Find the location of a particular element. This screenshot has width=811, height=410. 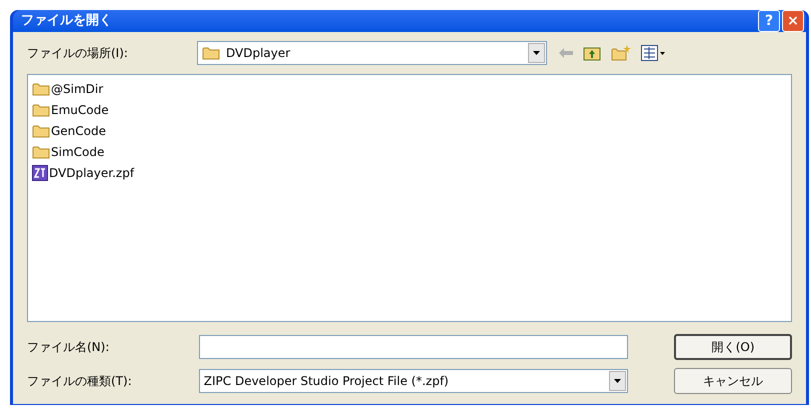

file-list-item: SimCode is located at coordinates (409, 151).